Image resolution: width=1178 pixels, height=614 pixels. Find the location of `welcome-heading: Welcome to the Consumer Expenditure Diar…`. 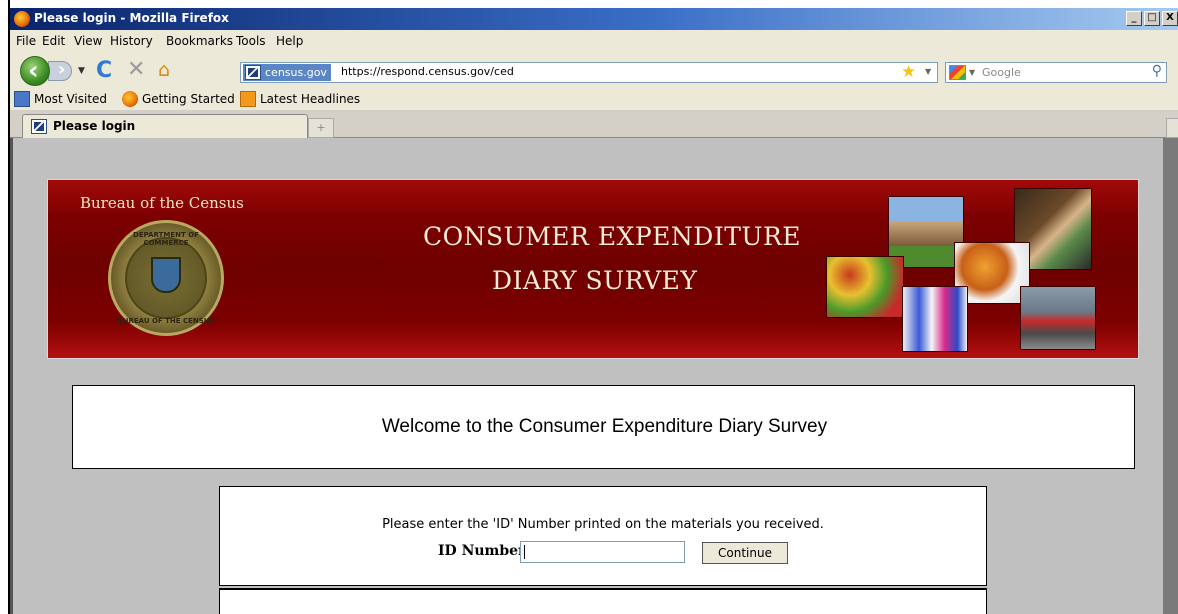

welcome-heading: Welcome to the Consumer Expenditure Diar… is located at coordinates (604, 426).